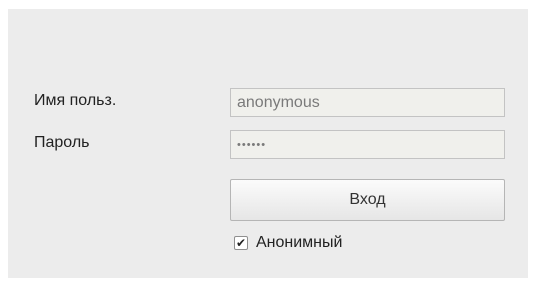  Describe the element at coordinates (75, 100) in the screenshot. I see `username-label: Имя польз.` at that location.